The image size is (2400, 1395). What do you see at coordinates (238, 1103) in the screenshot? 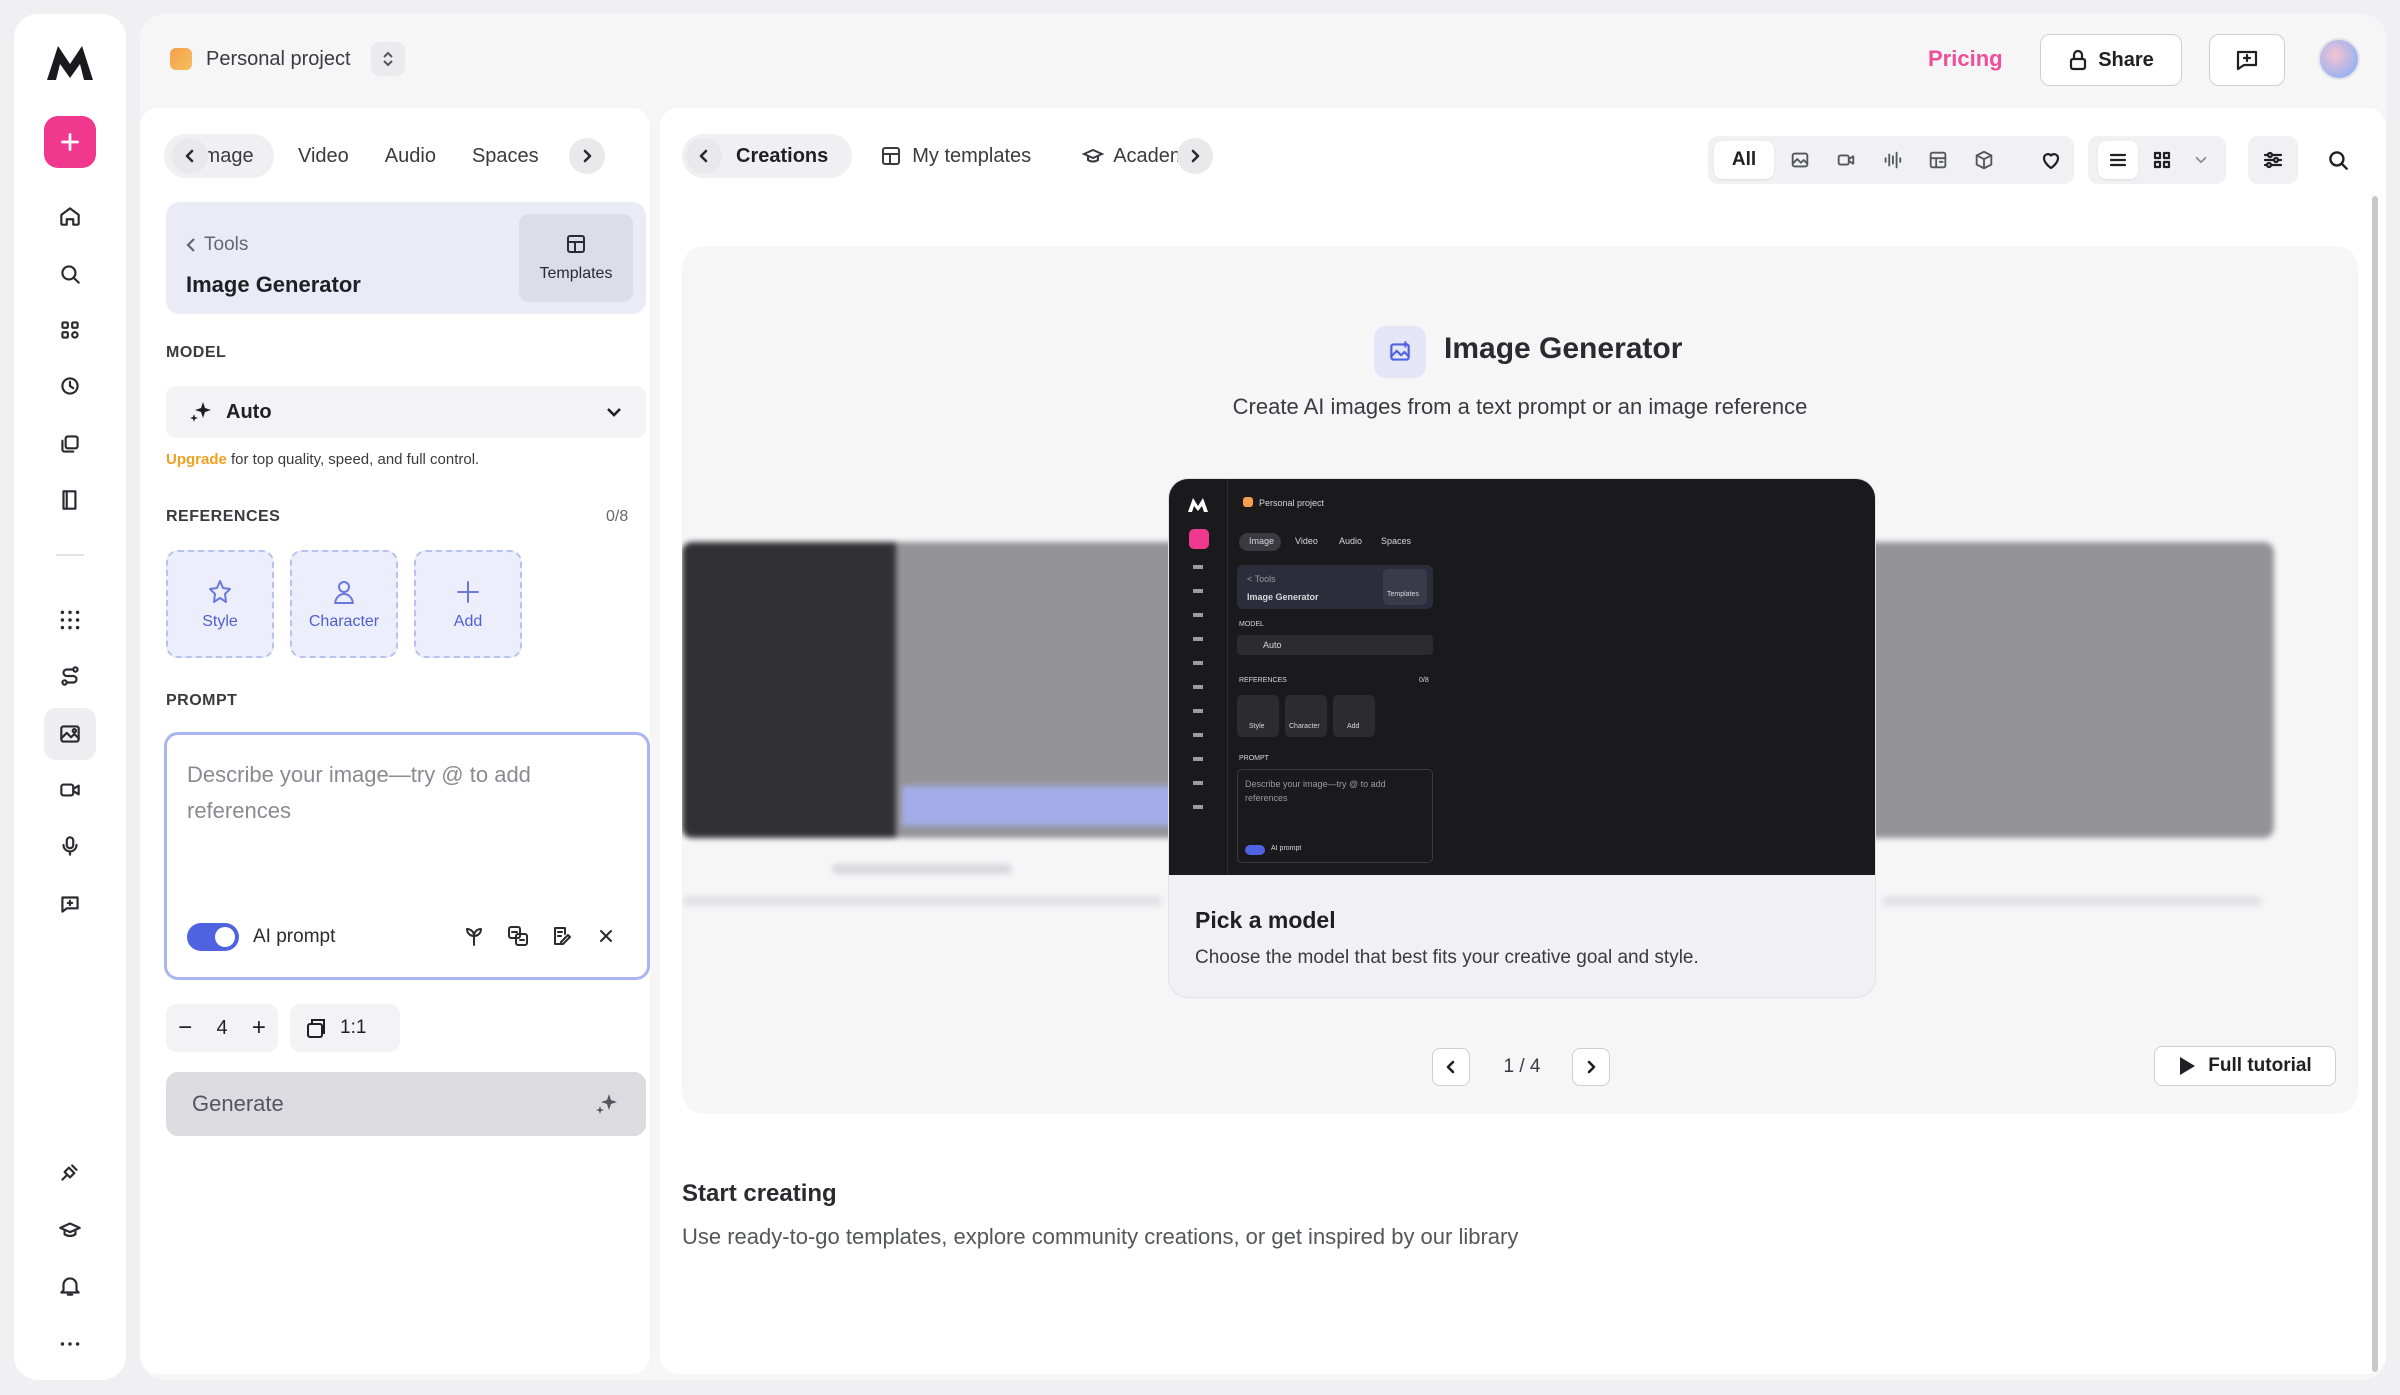
I see `generate-label: Generate` at bounding box center [238, 1103].